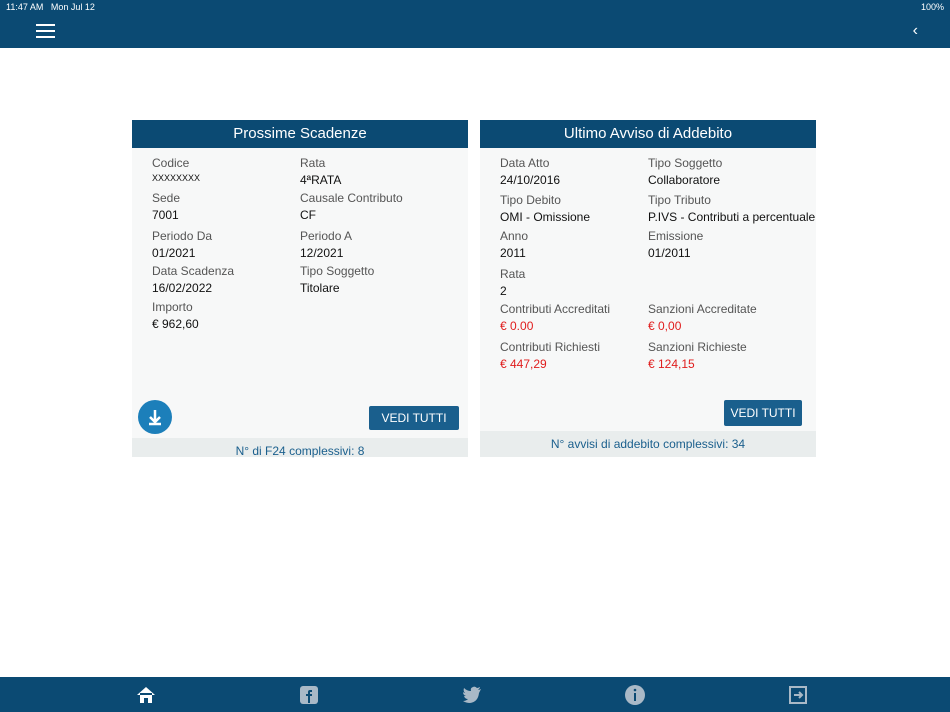 The image size is (950, 712). What do you see at coordinates (475, 24) in the screenshot?
I see `top-bar: 11:47 AM Mon Jul 12 100% ‹` at bounding box center [475, 24].